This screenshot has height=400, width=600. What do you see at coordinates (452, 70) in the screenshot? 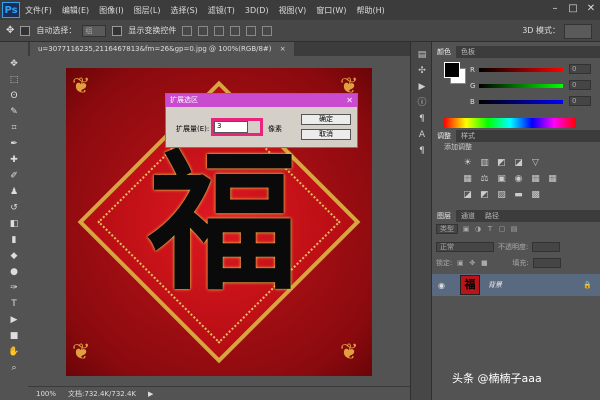
I see `foreground-color-swatch` at bounding box center [452, 70].